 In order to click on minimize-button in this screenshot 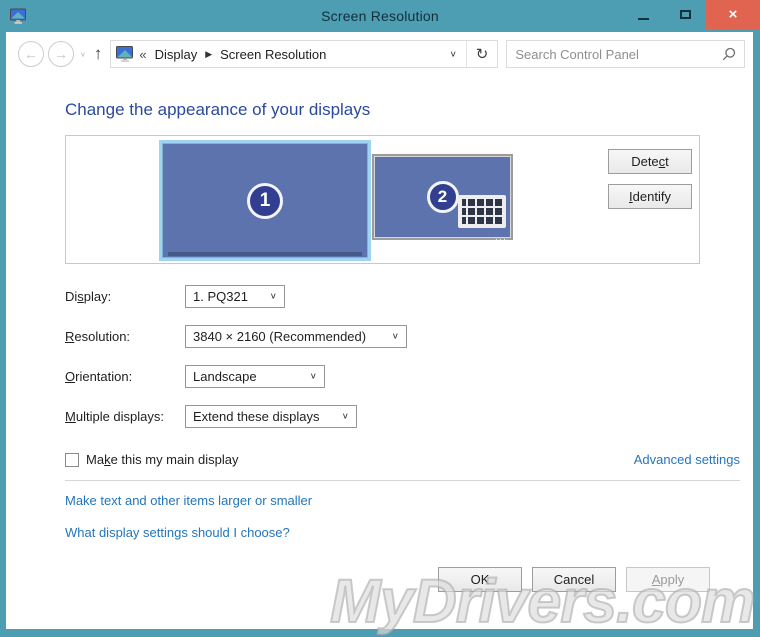, I will do `click(643, 14)`.